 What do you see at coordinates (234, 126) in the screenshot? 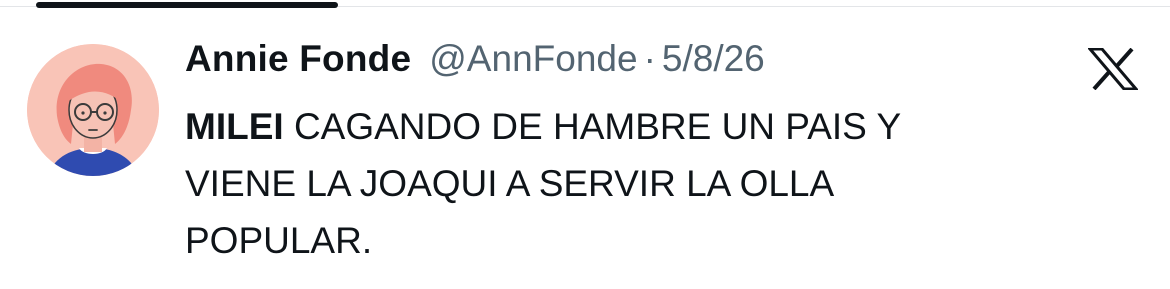
I see `tweet-text-bold-word: MILEI` at bounding box center [234, 126].